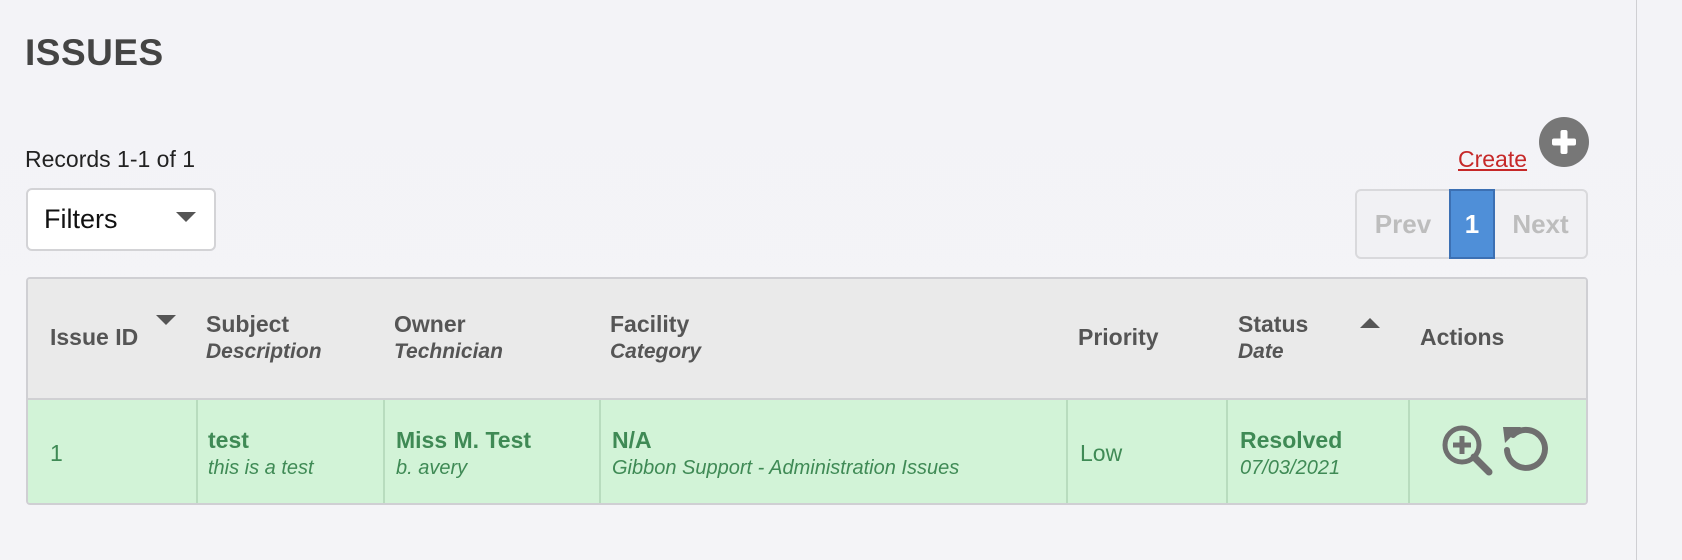  What do you see at coordinates (1319, 338) in the screenshot?
I see `header-status: Status Date` at bounding box center [1319, 338].